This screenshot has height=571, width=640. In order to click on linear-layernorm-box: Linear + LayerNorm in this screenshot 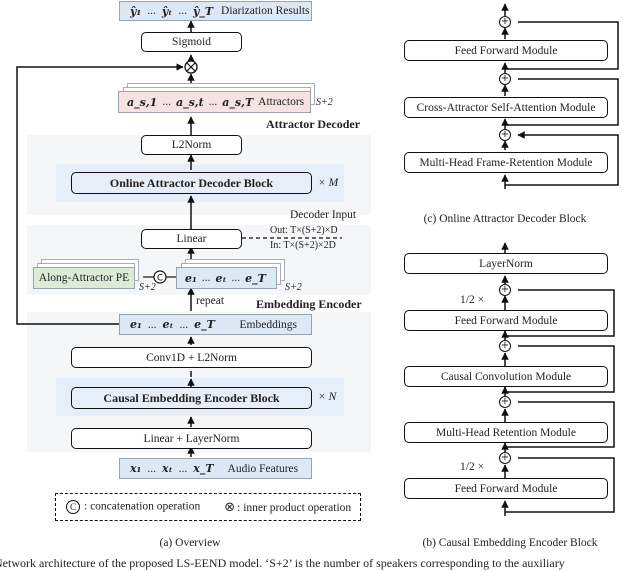, I will do `click(191, 438)`.